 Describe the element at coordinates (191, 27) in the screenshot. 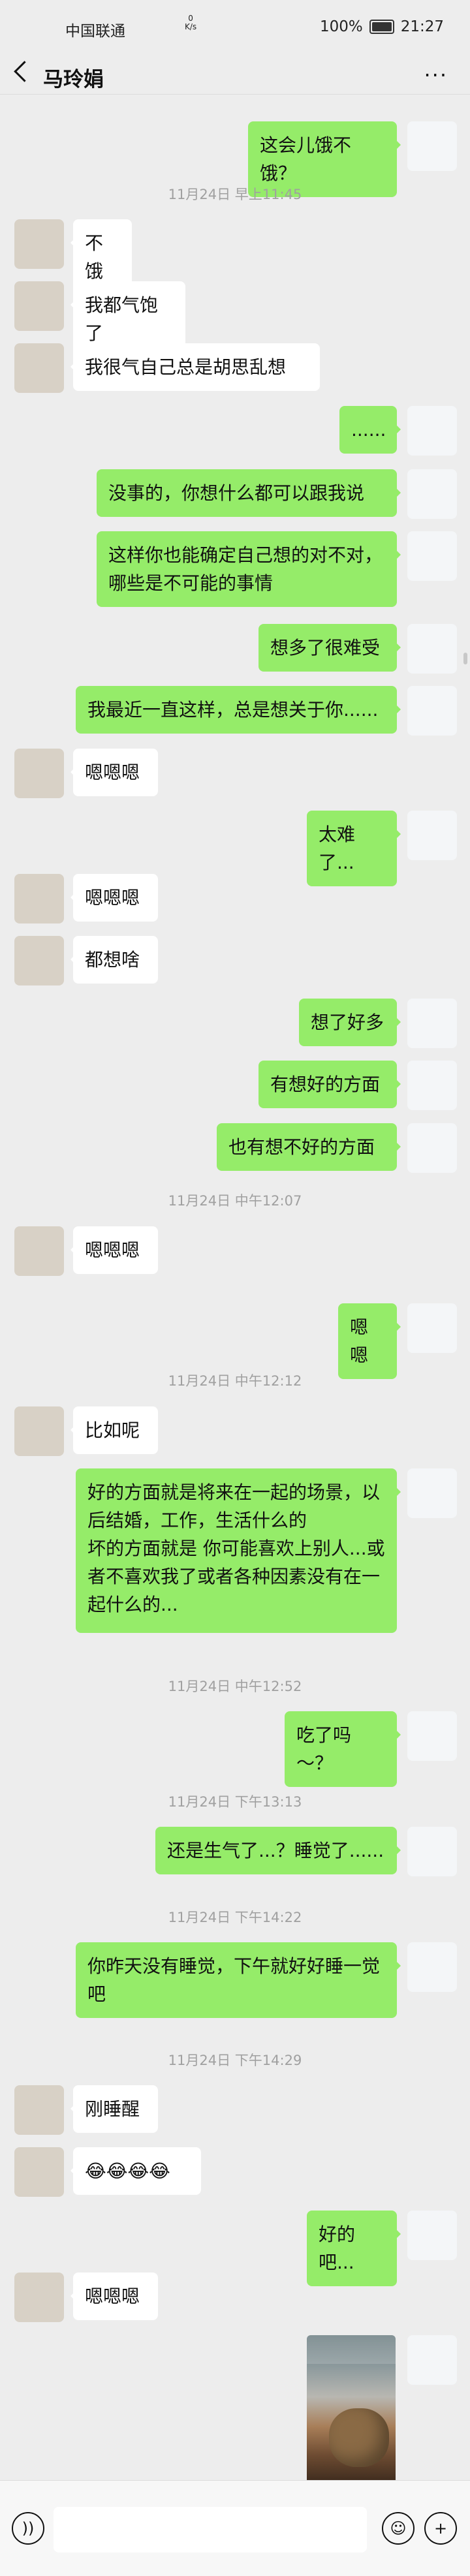

I see `net-speed-unit: K/s` at that location.